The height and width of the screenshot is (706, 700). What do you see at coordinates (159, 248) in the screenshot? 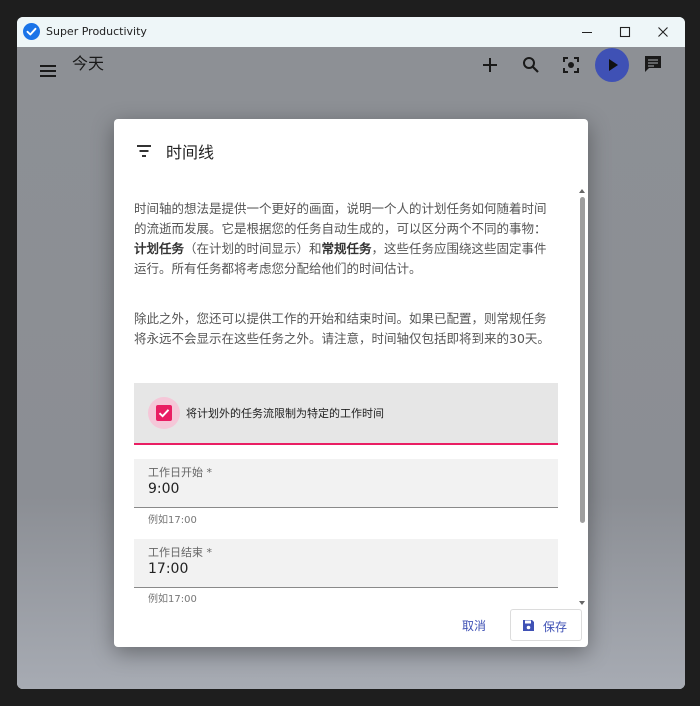
I see `bold-term-scheduled-tasks: 计划任务` at bounding box center [159, 248].